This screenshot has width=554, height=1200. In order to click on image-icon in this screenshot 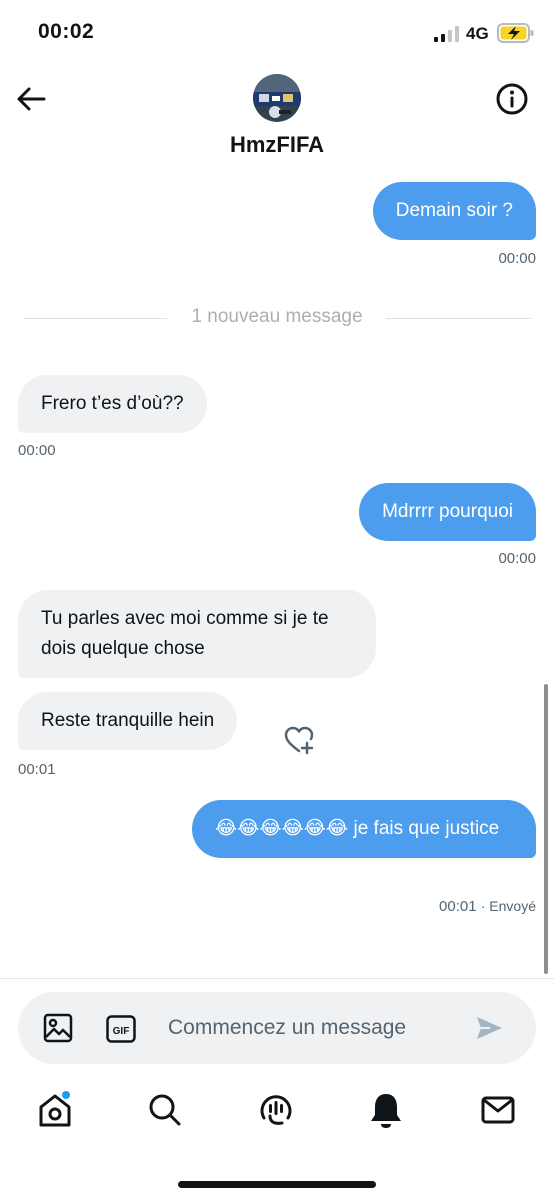, I will do `click(58, 1028)`.